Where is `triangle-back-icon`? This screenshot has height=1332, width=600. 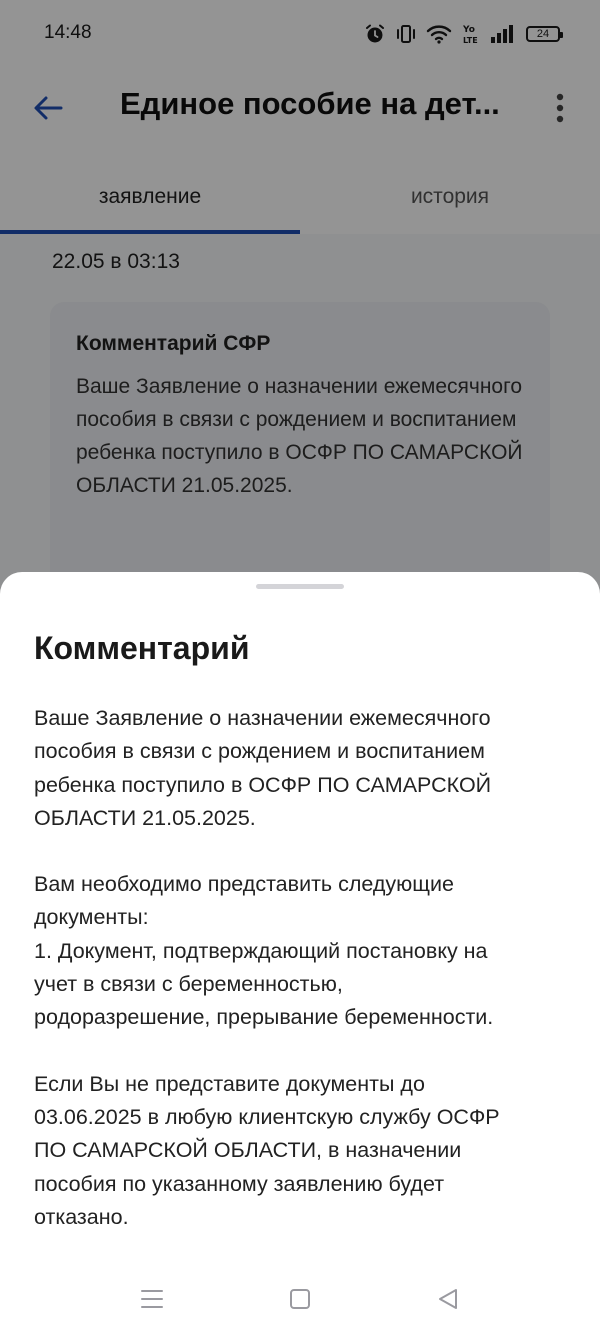
triangle-back-icon is located at coordinates (448, 1299).